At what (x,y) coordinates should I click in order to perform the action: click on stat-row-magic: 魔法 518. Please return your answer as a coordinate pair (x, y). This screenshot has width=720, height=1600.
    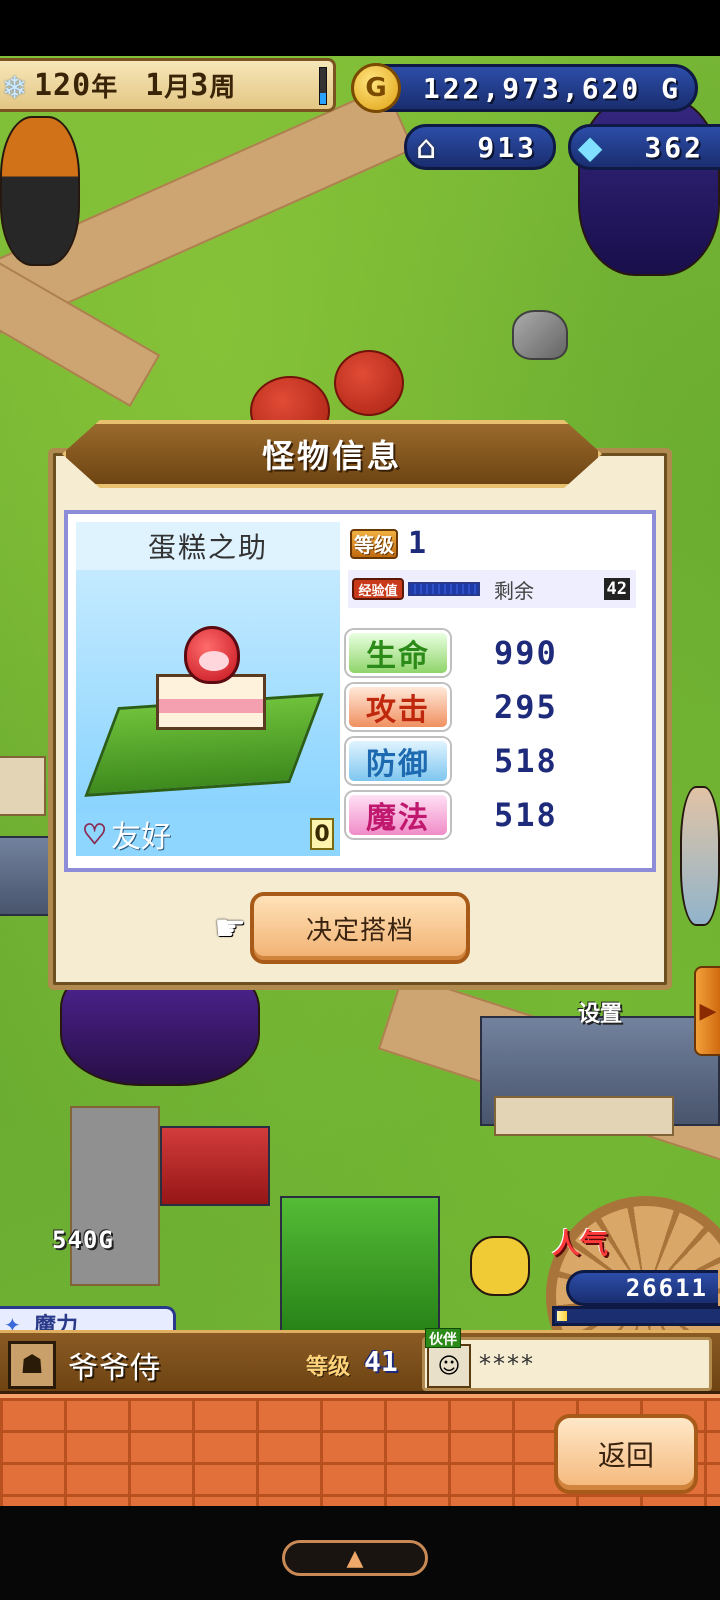
    Looking at the image, I should click on (452, 815).